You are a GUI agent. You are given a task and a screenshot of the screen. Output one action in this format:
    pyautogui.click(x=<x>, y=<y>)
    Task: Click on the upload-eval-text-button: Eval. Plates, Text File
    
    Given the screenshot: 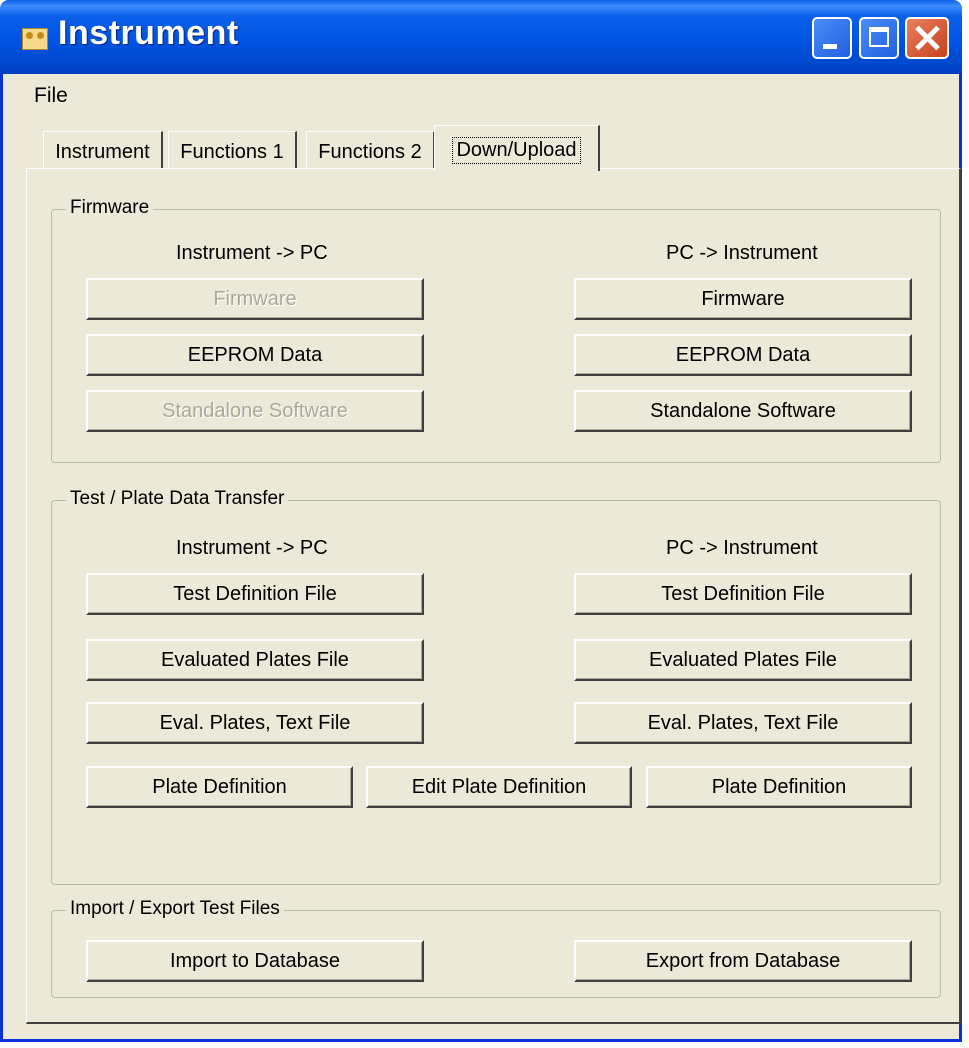 What is the action you would take?
    pyautogui.click(x=743, y=723)
    